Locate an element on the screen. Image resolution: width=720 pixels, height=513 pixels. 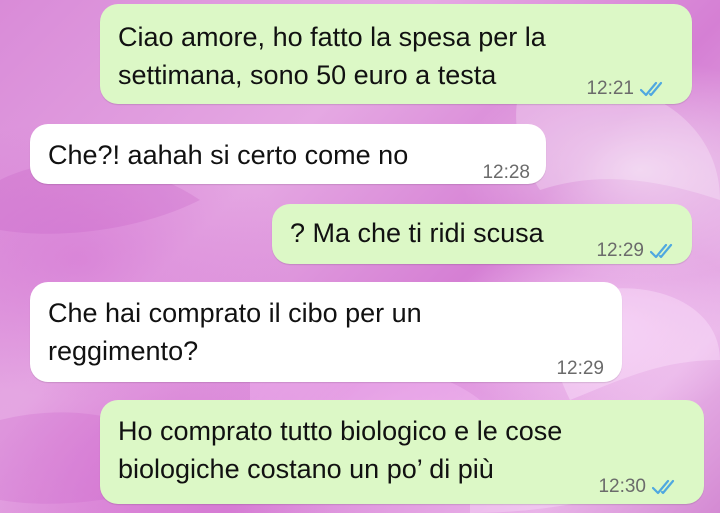
message-meta: 12:30 is located at coordinates (638, 487).